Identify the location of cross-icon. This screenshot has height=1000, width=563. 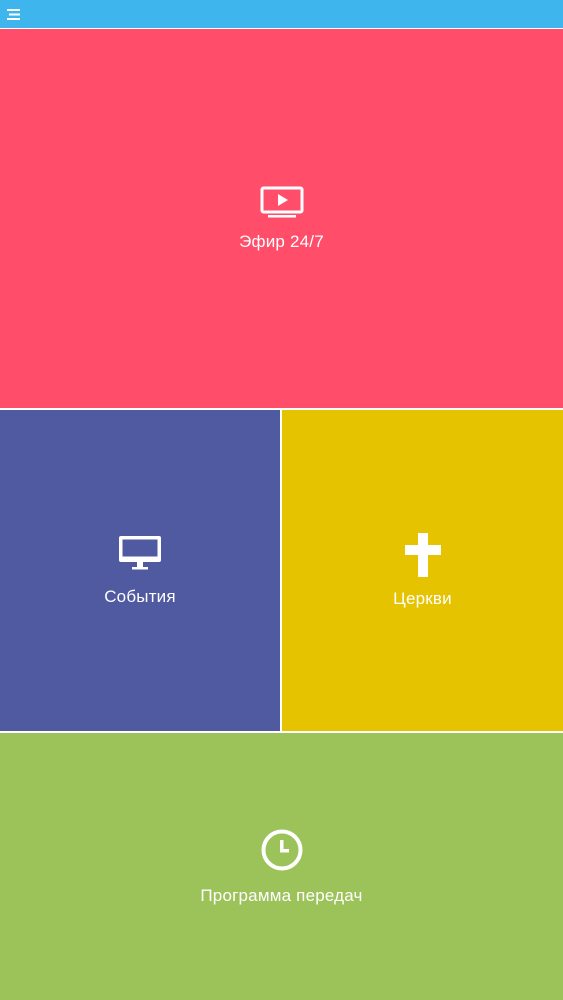
(422, 554).